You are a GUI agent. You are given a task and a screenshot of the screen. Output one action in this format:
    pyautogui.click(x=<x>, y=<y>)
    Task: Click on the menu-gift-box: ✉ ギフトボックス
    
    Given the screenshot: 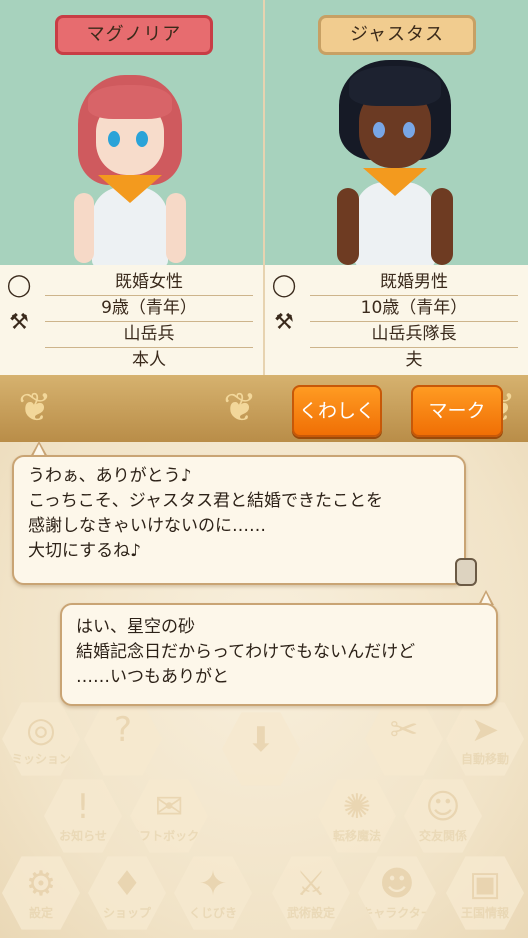 What is the action you would take?
    pyautogui.click(x=169, y=816)
    